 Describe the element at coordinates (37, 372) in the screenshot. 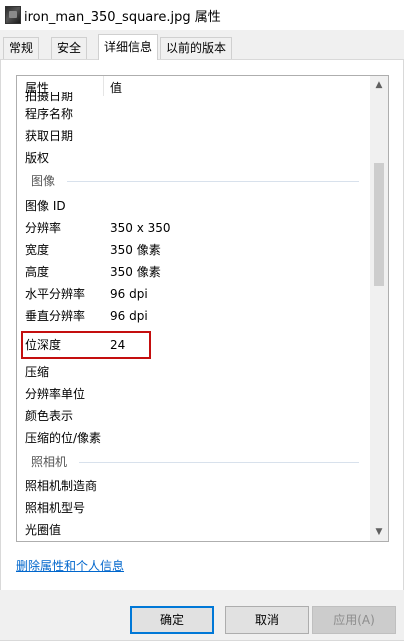

I see `list-item-name: 压缩` at that location.